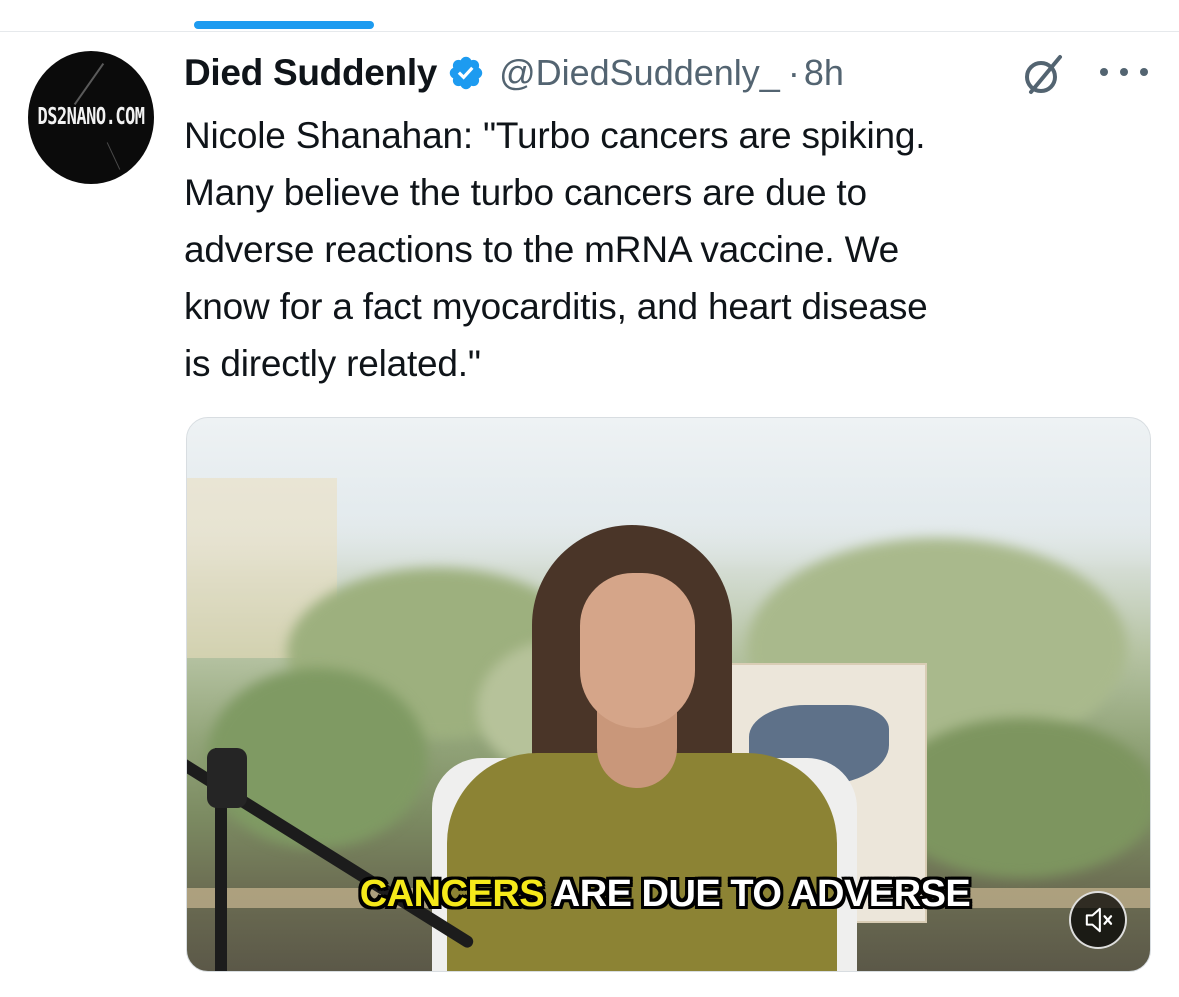 This screenshot has width=1179, height=997. I want to click on display-name: Died Suddenly, so click(310, 73).